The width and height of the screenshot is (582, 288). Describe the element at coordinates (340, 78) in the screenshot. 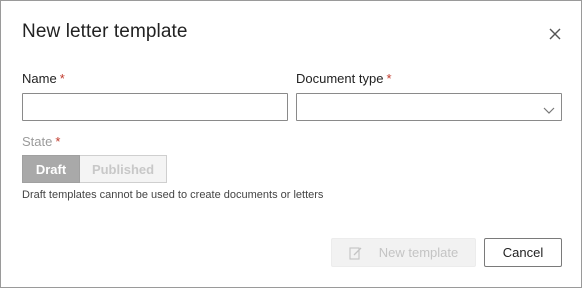

I see `document-type-label-text: Document type` at that location.